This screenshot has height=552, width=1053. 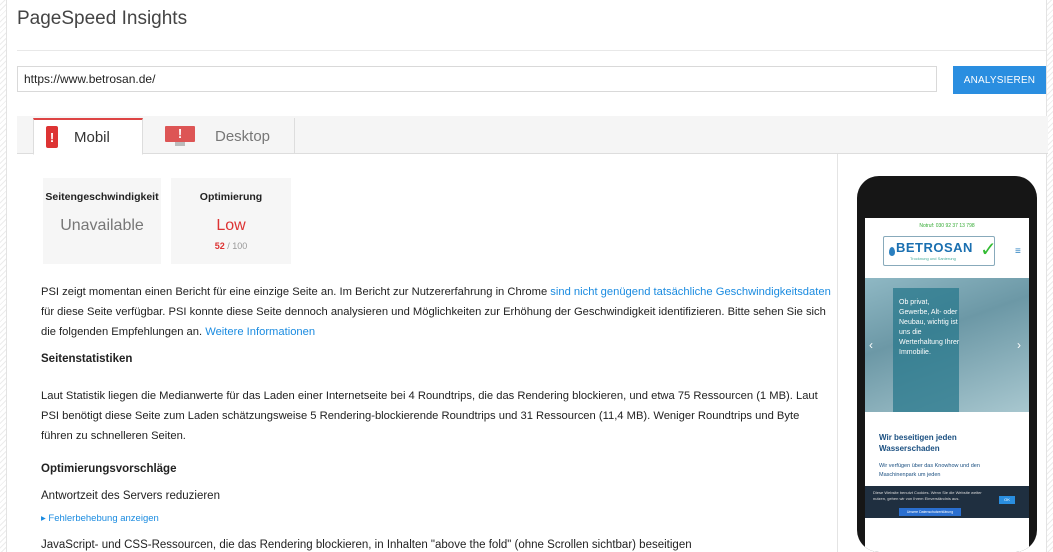 I want to click on title-divider, so click(x=531, y=50).